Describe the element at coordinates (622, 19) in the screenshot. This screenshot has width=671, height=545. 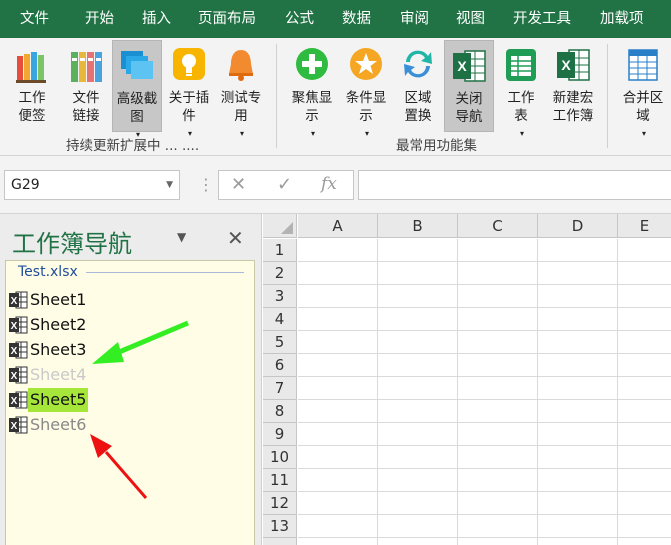
I see `menu-addins: 加载项` at that location.